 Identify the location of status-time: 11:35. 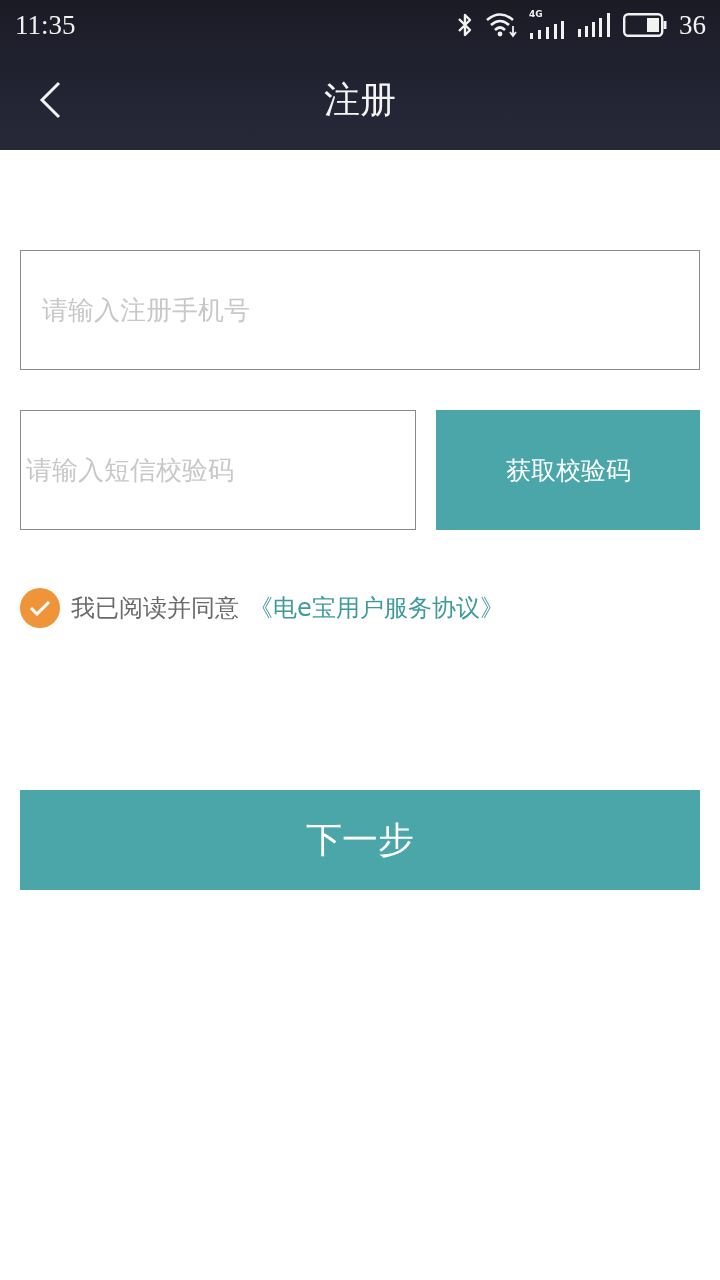
(45, 25).